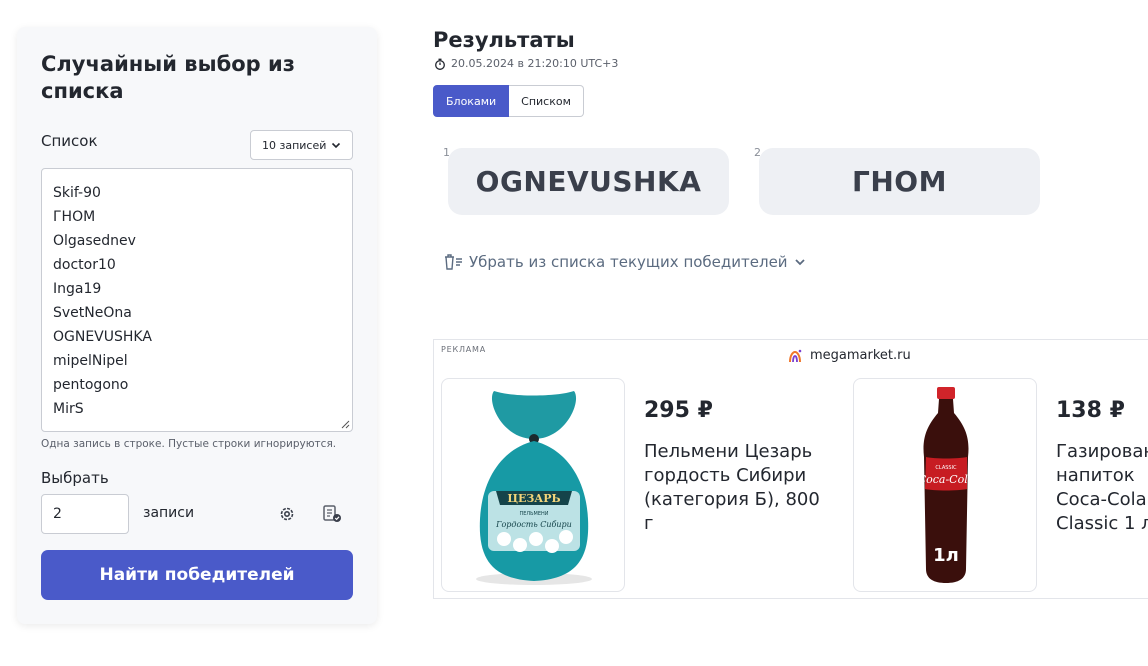 Image resolution: width=1148 pixels, height=666 pixels. What do you see at coordinates (74, 217) in the screenshot?
I see `list-entry: ГНОМ` at bounding box center [74, 217].